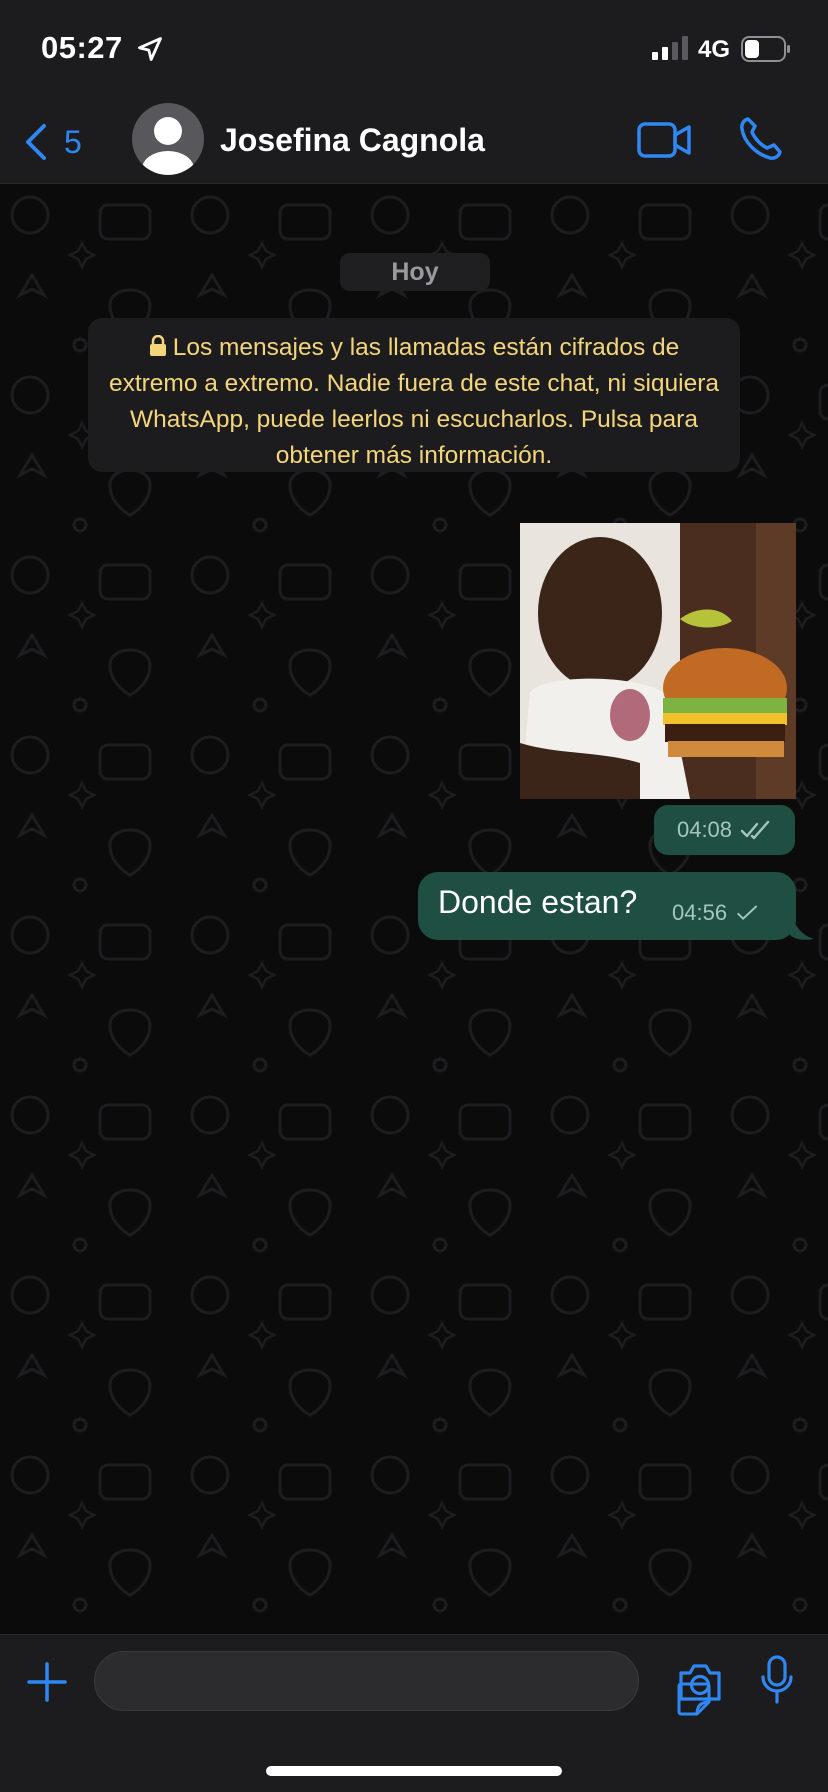  What do you see at coordinates (747, 912) in the screenshot?
I see `single-check-icon` at bounding box center [747, 912].